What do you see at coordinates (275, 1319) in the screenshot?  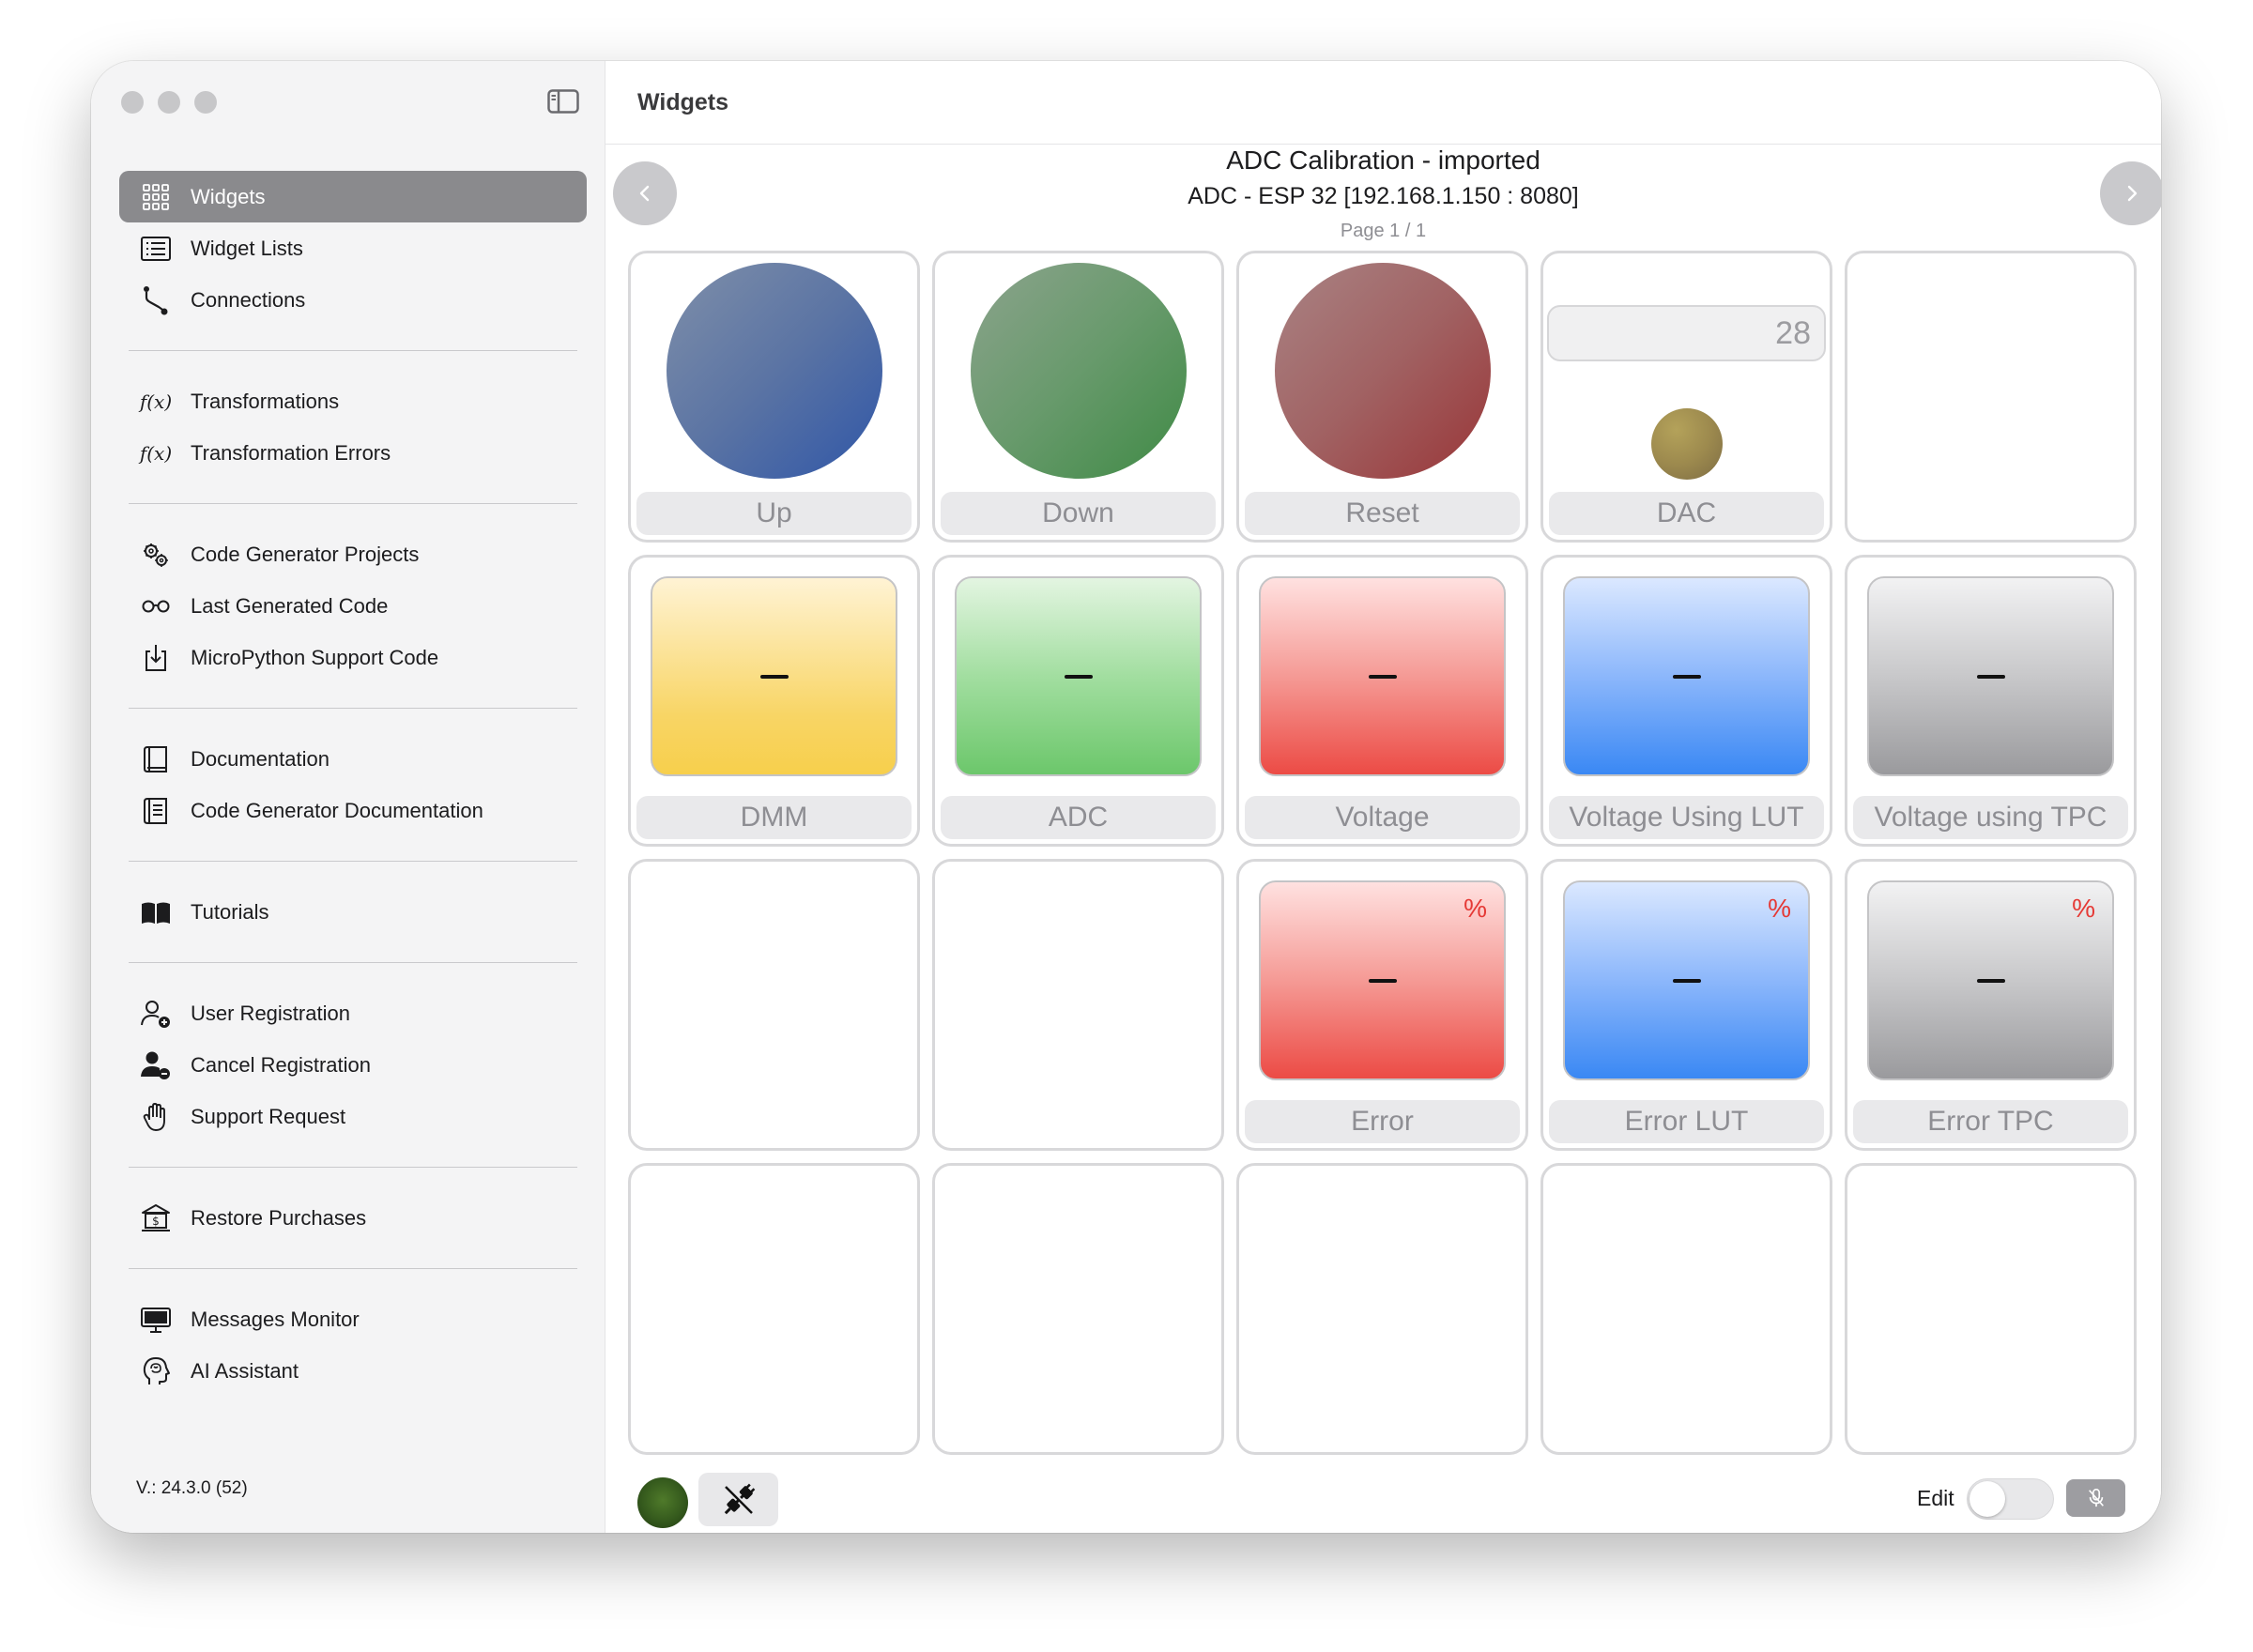 I see `sidebar-item-label: Messages Monitor` at bounding box center [275, 1319].